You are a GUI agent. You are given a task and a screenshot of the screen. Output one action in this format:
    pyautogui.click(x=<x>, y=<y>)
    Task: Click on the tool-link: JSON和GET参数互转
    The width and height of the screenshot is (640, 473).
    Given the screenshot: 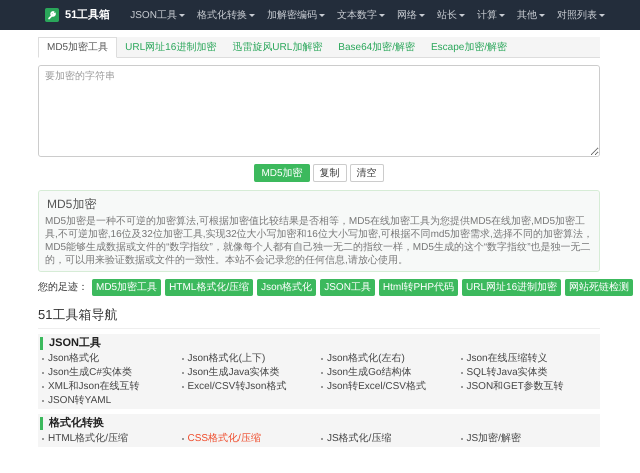 What is the action you would take?
    pyautogui.click(x=530, y=387)
    